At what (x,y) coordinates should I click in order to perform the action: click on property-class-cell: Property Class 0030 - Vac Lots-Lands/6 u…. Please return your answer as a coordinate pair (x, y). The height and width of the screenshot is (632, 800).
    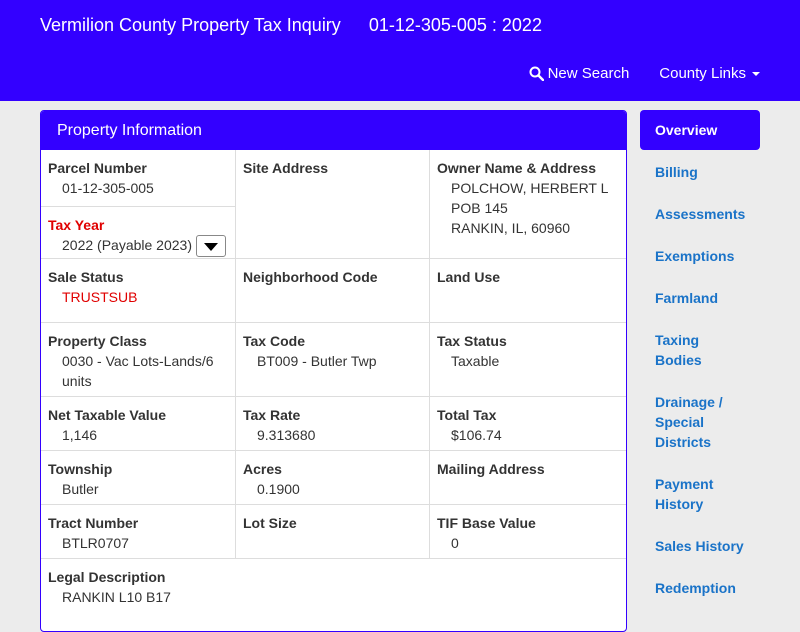
    Looking at the image, I should click on (138, 359).